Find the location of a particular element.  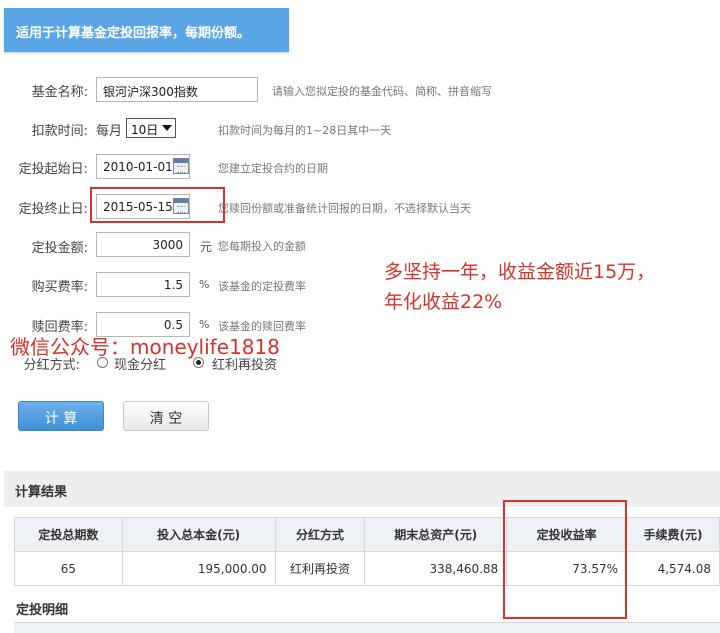

buy-fee-label: 购买费率: is located at coordinates (59, 287).